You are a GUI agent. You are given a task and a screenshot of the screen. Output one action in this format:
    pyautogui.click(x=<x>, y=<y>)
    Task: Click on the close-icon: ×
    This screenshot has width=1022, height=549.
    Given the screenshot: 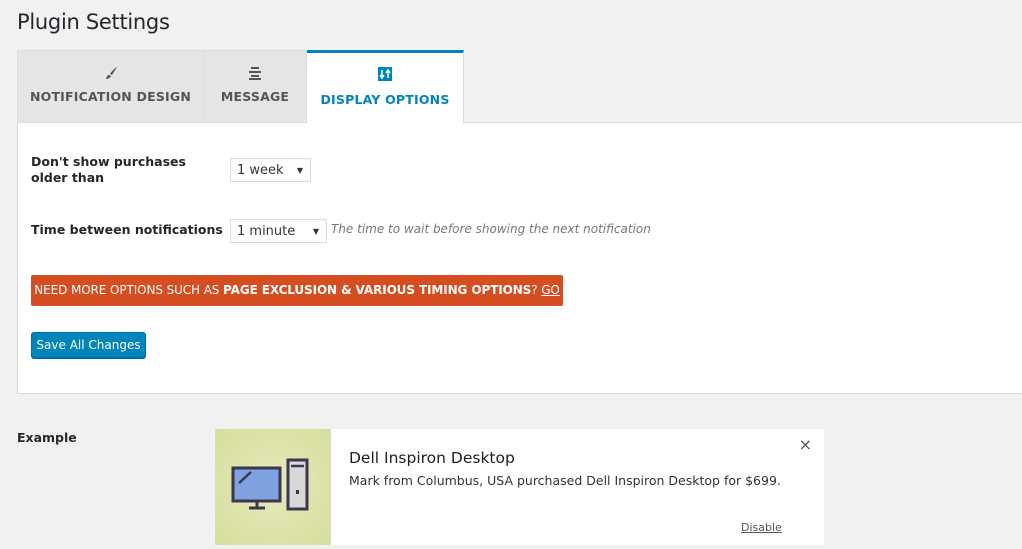 What is the action you would take?
    pyautogui.click(x=805, y=444)
    